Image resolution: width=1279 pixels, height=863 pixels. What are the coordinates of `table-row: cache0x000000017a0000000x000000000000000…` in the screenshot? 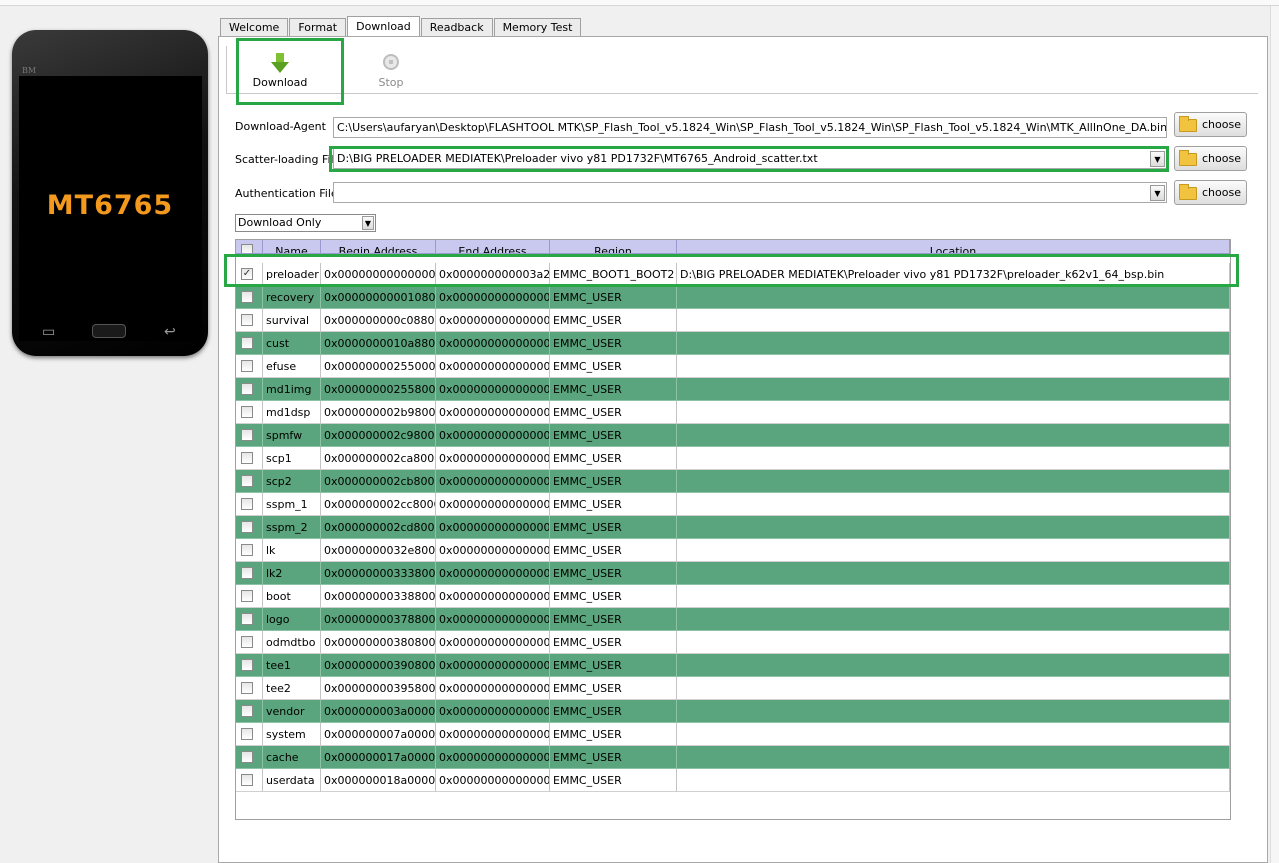 It's located at (733, 757).